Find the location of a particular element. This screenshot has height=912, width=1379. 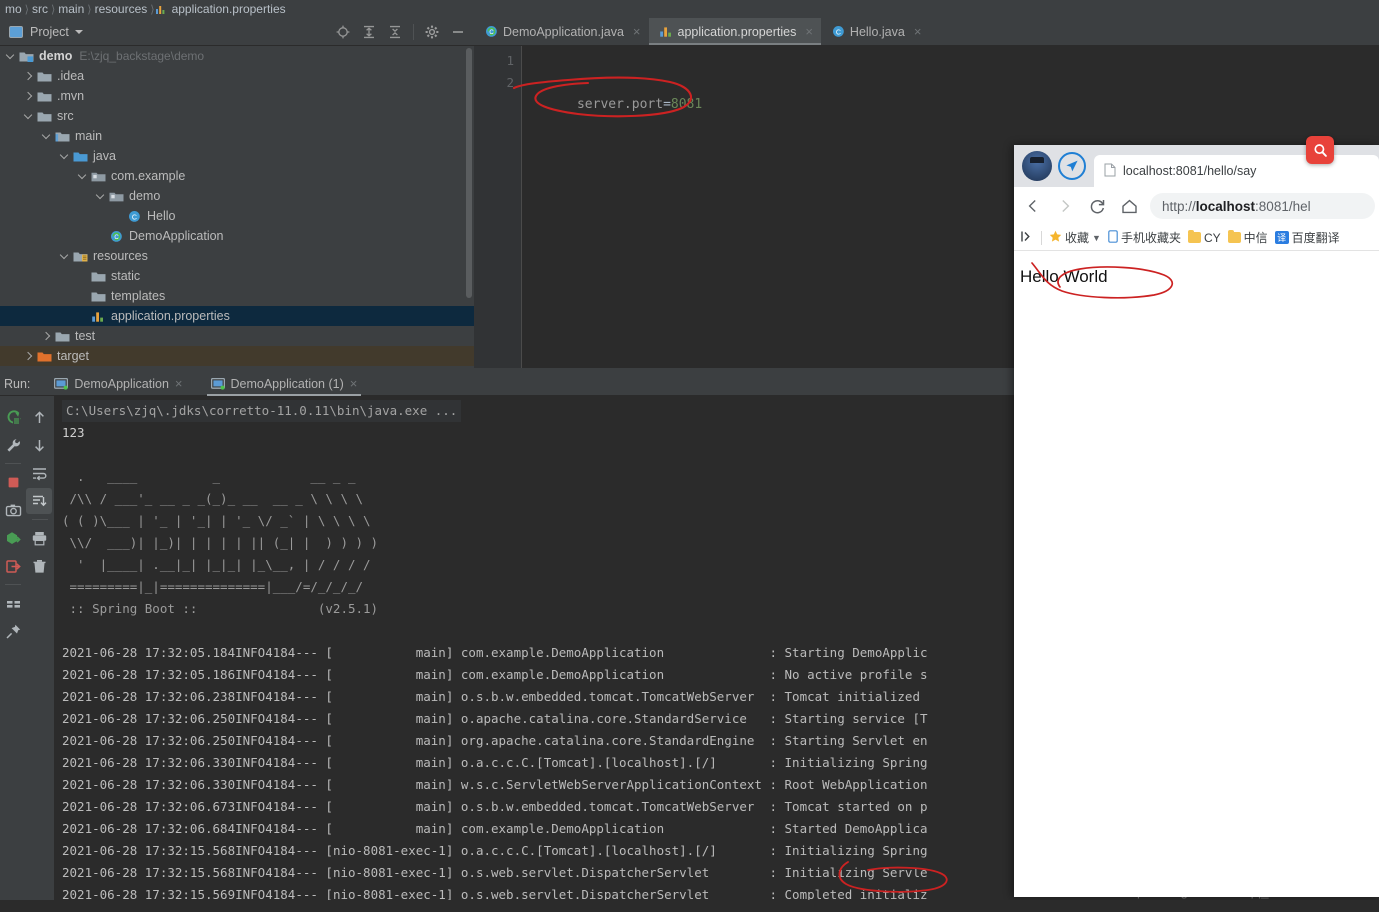

rerun-icon is located at coordinates (13, 417).